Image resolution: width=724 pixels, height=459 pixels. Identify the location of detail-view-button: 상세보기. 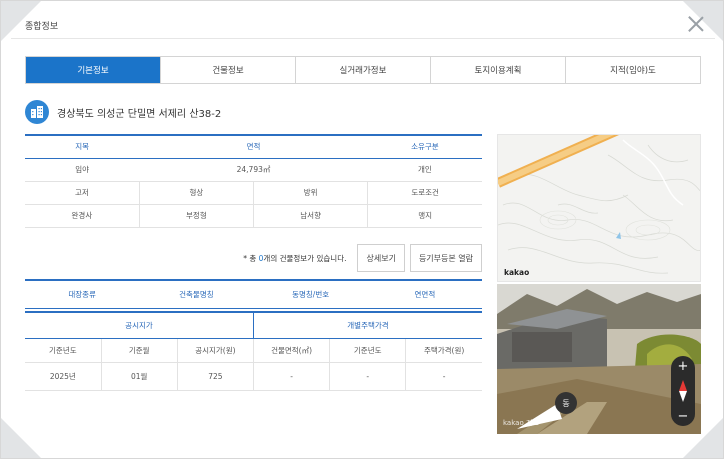
(381, 258).